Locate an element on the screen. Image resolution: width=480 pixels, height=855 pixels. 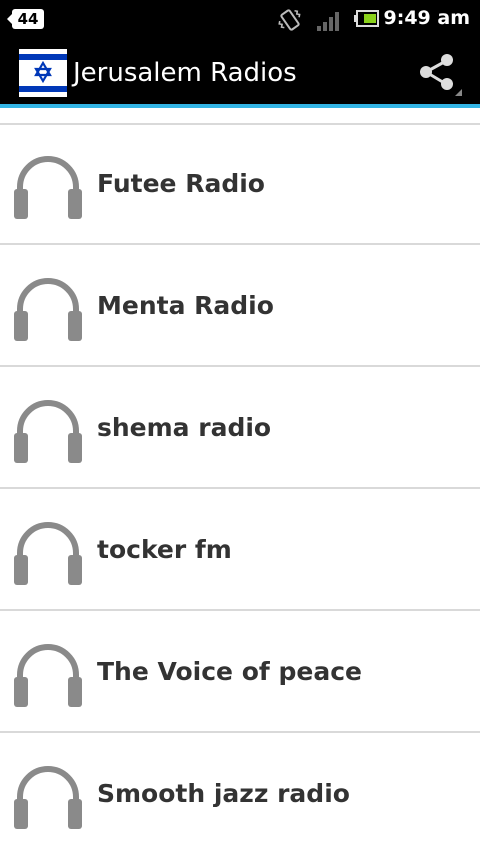
action-bar-accent-line is located at coordinates (240, 106).